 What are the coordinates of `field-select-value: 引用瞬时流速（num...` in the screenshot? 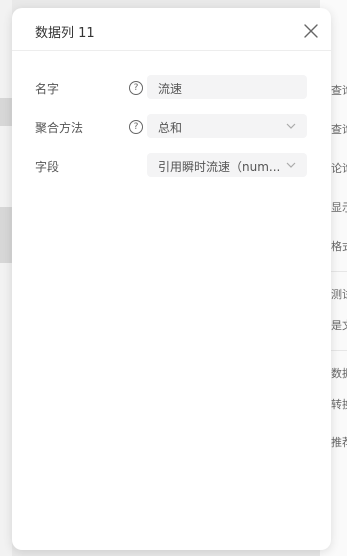 It's located at (219, 167).